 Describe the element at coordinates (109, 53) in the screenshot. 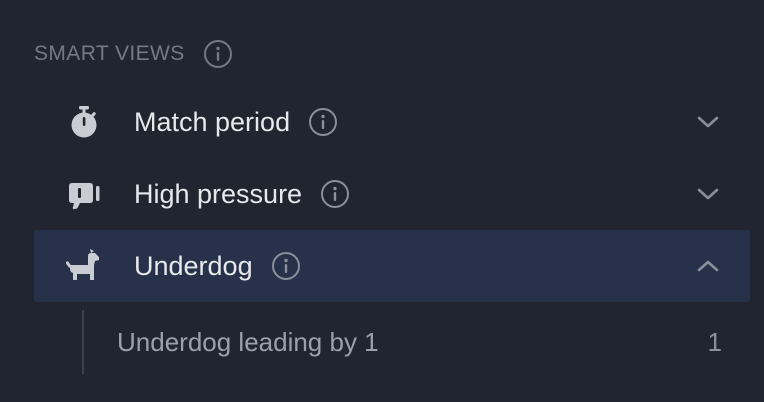

I see `section-title: SMART VIEWS` at that location.